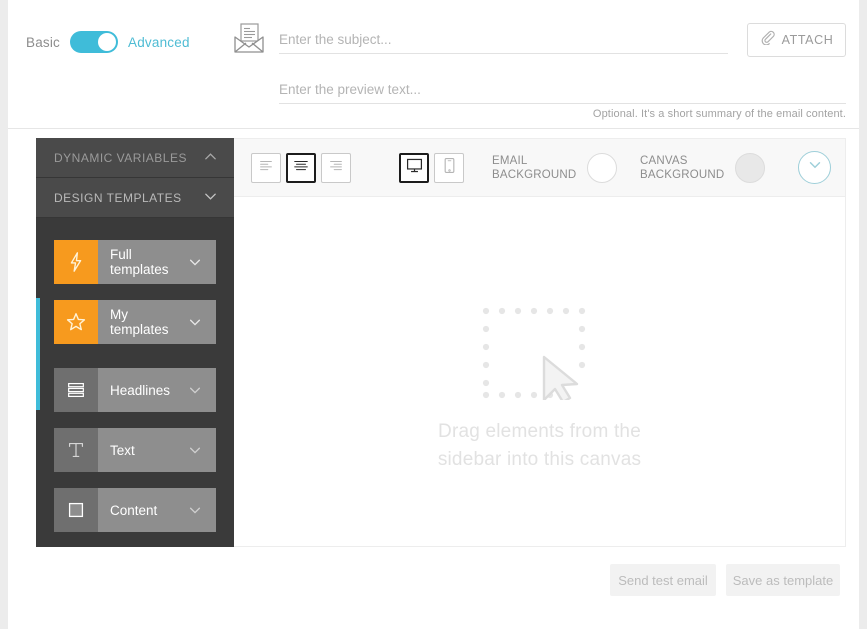 This screenshot has height=629, width=867. I want to click on align-center-button, so click(301, 168).